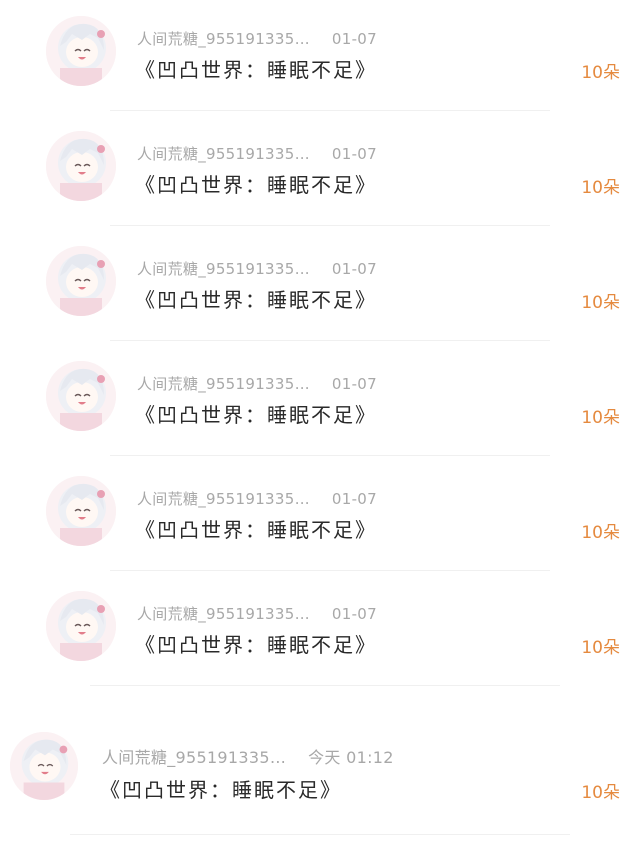 This screenshot has width=640, height=853. Describe the element at coordinates (351, 757) in the screenshot. I see `timestamp: 今天 01:12` at that location.